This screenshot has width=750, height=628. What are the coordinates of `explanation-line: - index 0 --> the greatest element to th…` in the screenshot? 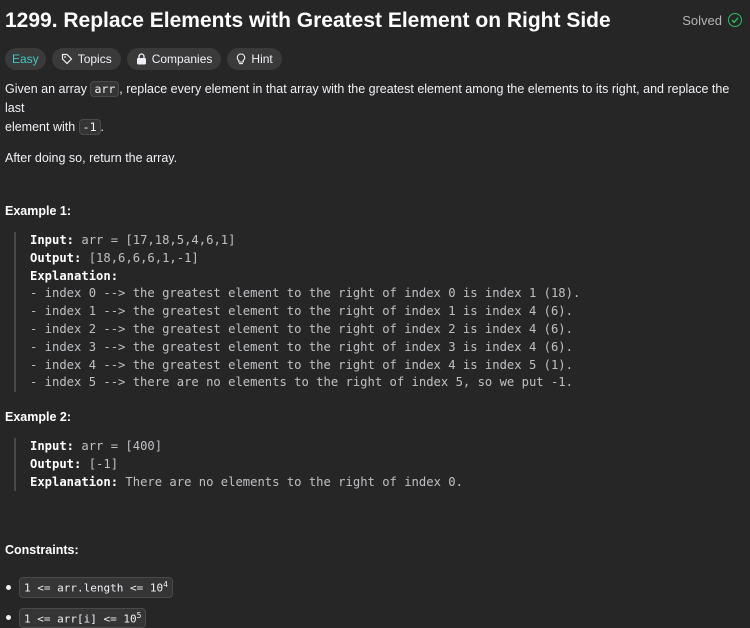 It's located at (305, 293).